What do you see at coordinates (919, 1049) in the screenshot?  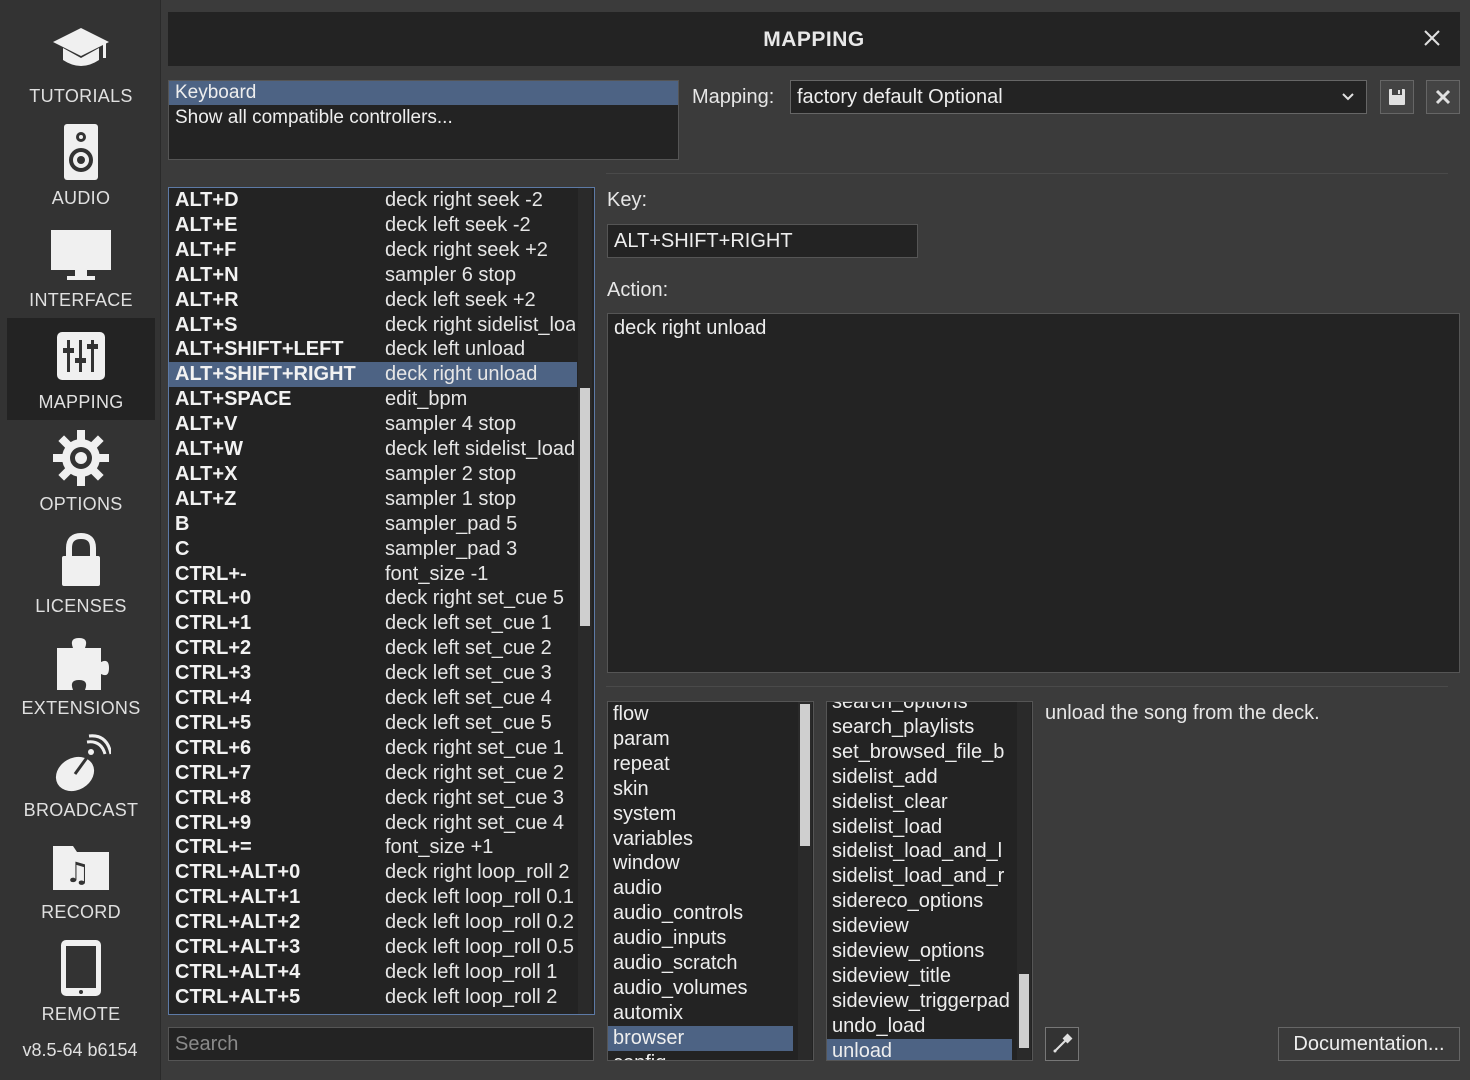 I see `verb-item: unload` at bounding box center [919, 1049].